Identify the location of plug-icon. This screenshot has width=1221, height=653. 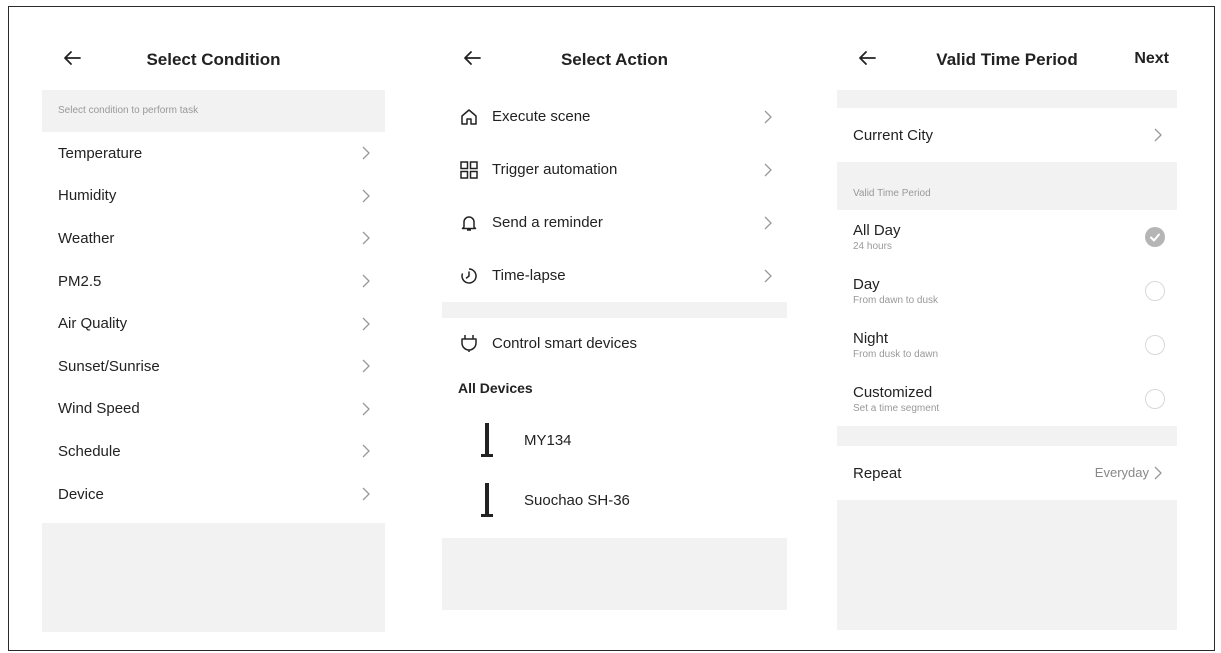
(469, 343).